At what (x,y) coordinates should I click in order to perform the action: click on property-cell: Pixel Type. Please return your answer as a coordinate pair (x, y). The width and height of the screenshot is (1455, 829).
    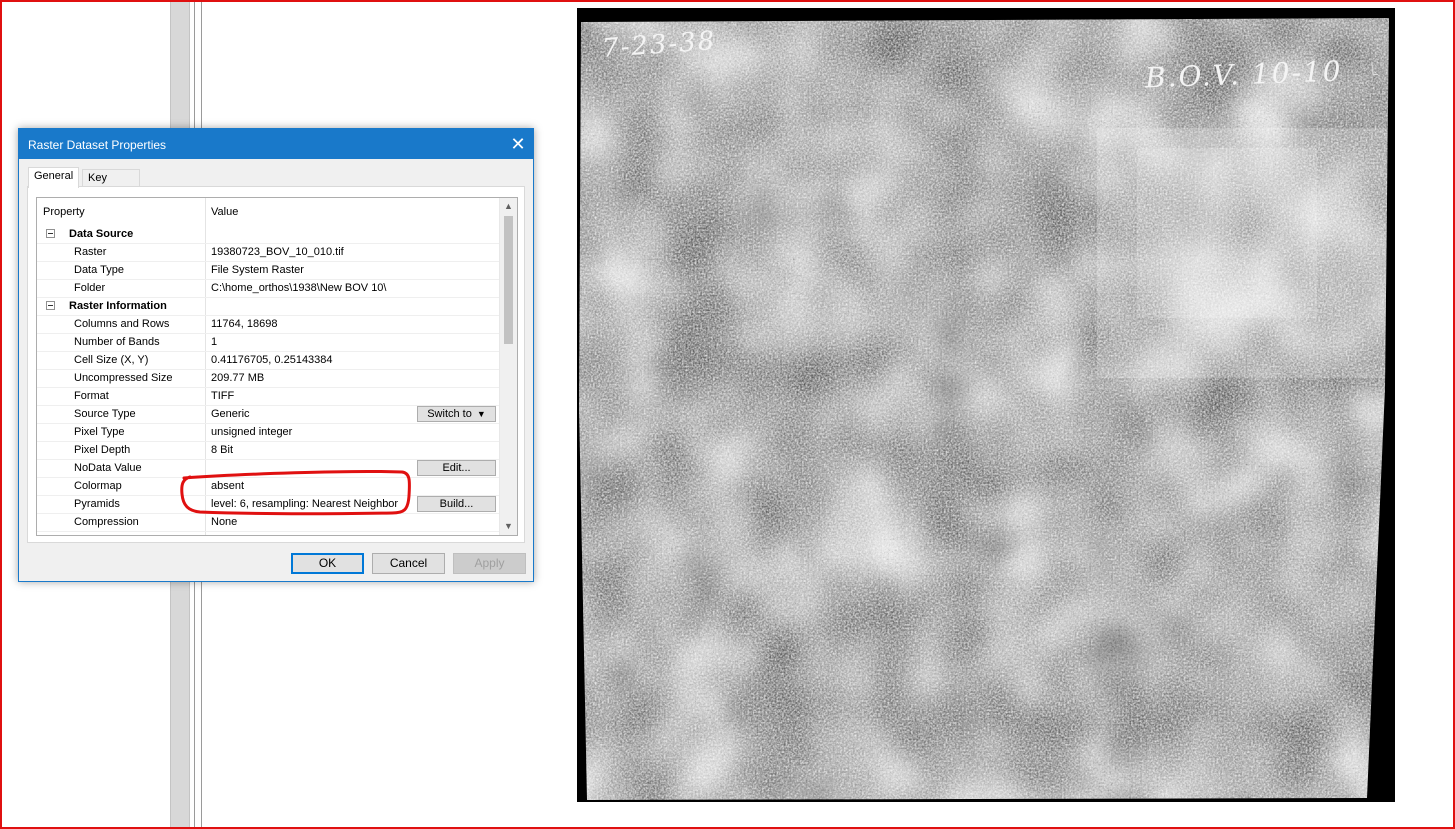
    Looking at the image, I should click on (121, 432).